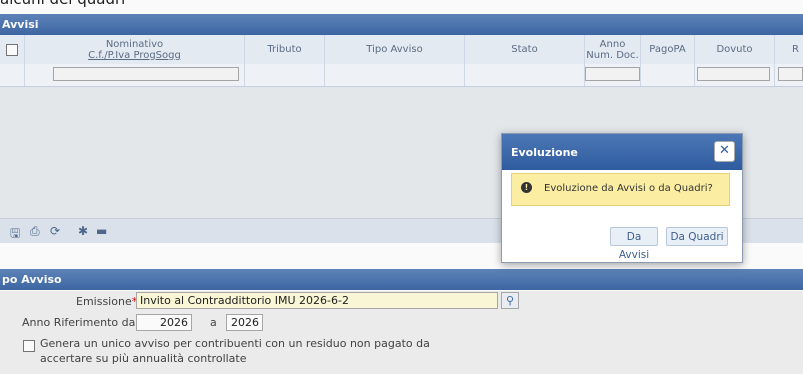  What do you see at coordinates (628, 188) in the screenshot?
I see `dialog-message: Evoluzione da Avvisi o da Quadri?` at bounding box center [628, 188].